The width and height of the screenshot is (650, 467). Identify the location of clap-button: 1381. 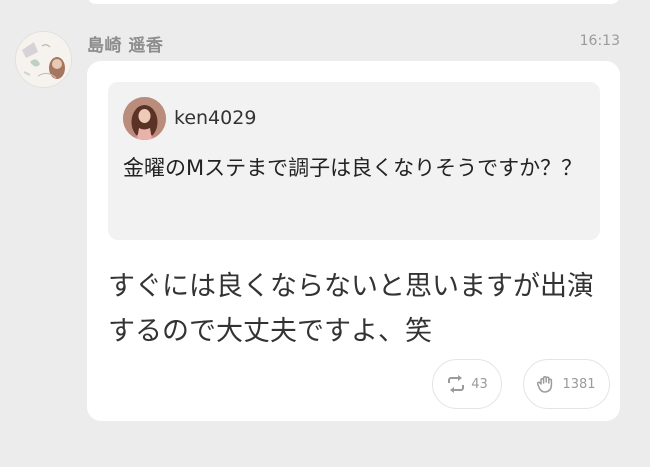
(566, 384).